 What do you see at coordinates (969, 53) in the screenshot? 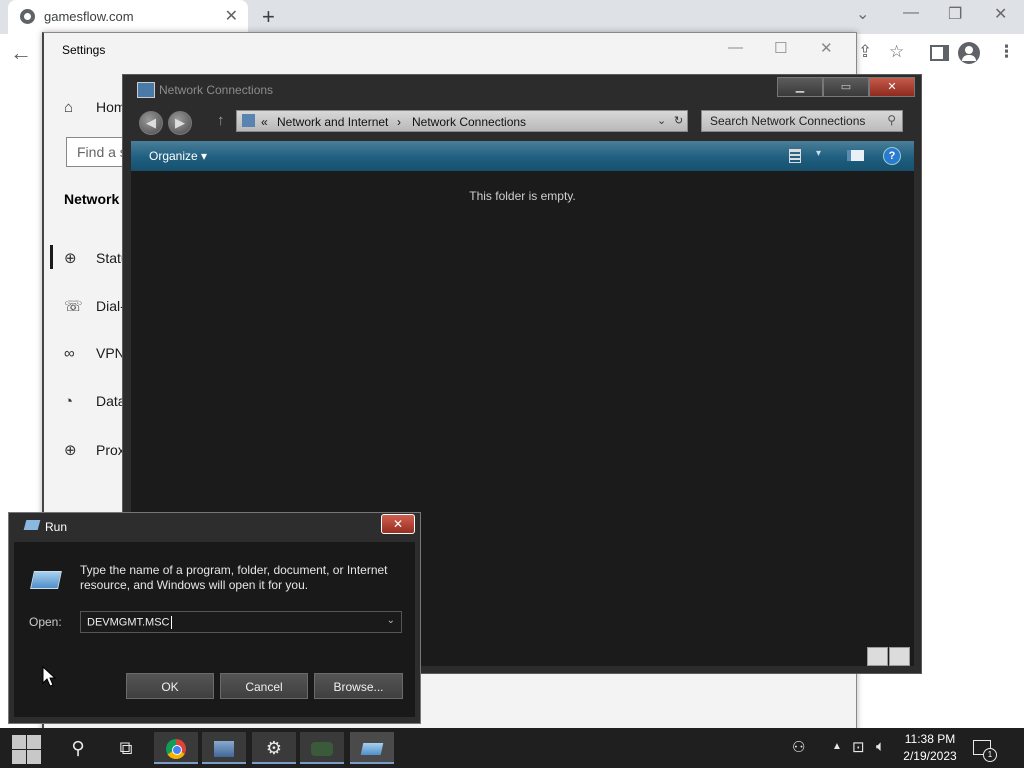
I see `profile-avatar-icon` at bounding box center [969, 53].